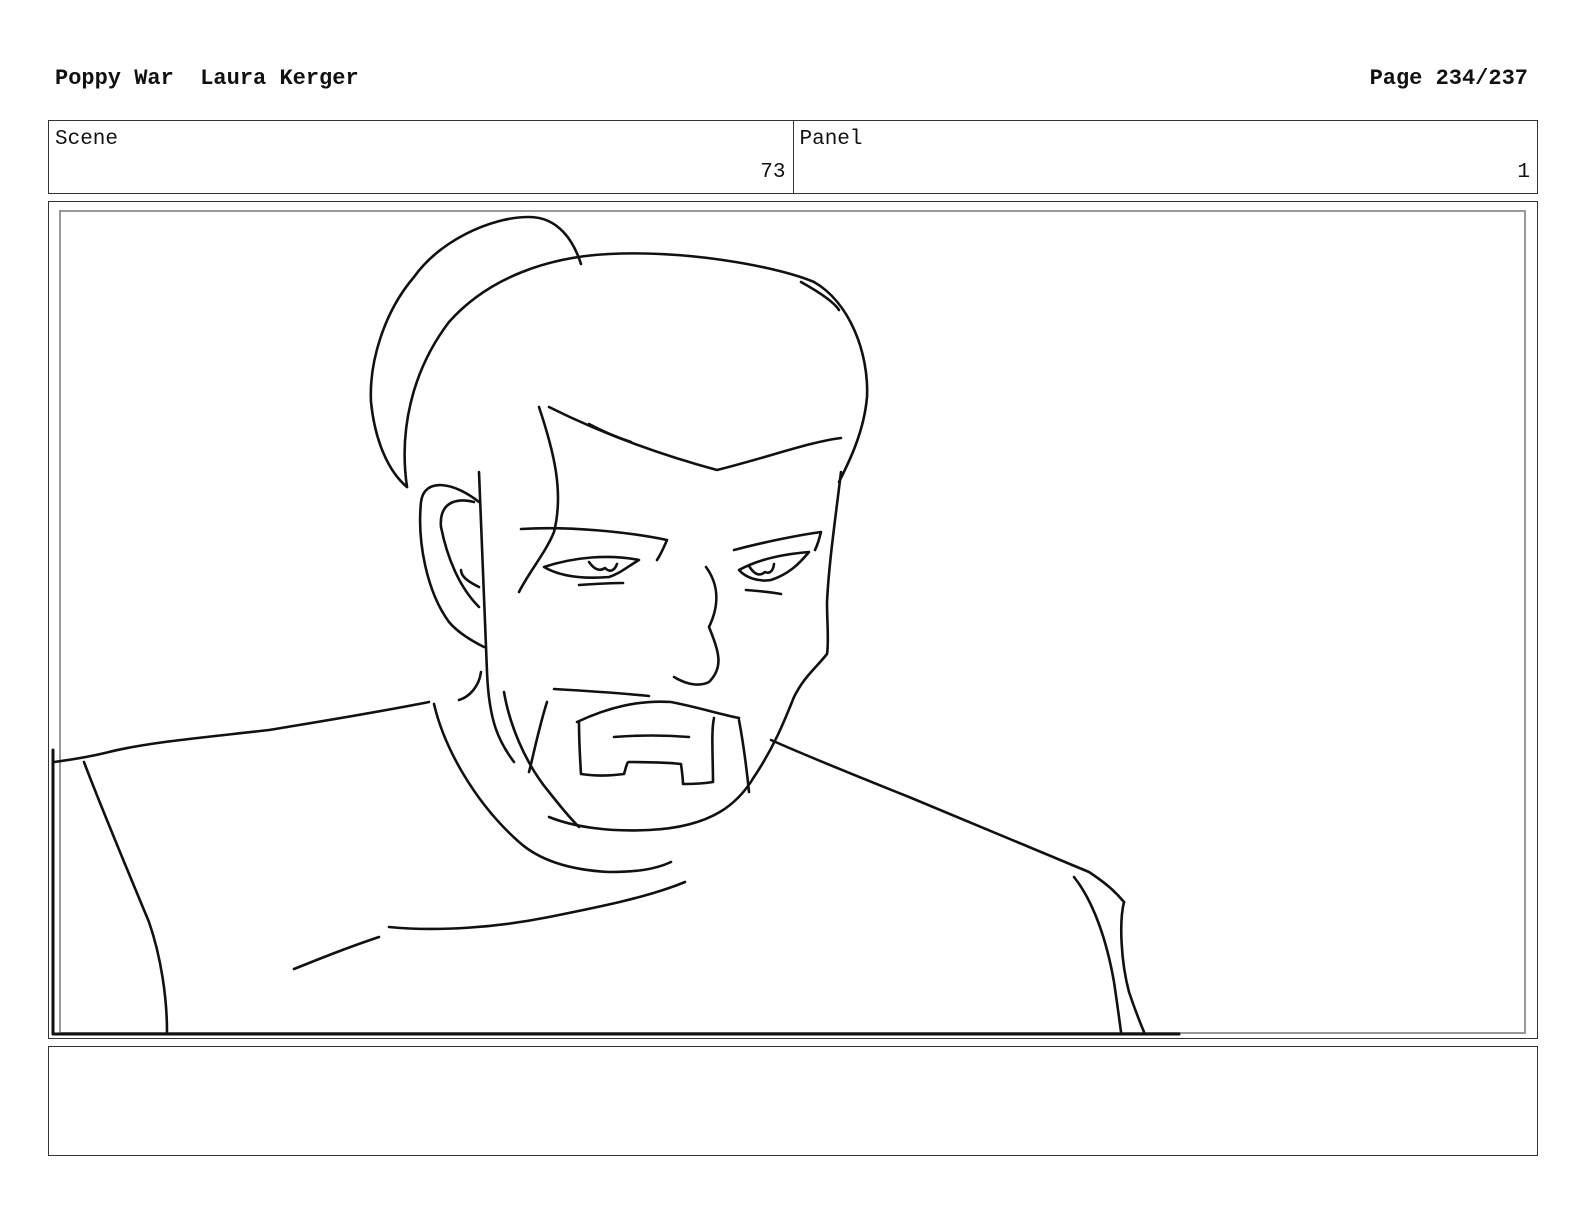 The height and width of the screenshot is (1224, 1584). I want to click on nose-stroke, so click(696, 625).